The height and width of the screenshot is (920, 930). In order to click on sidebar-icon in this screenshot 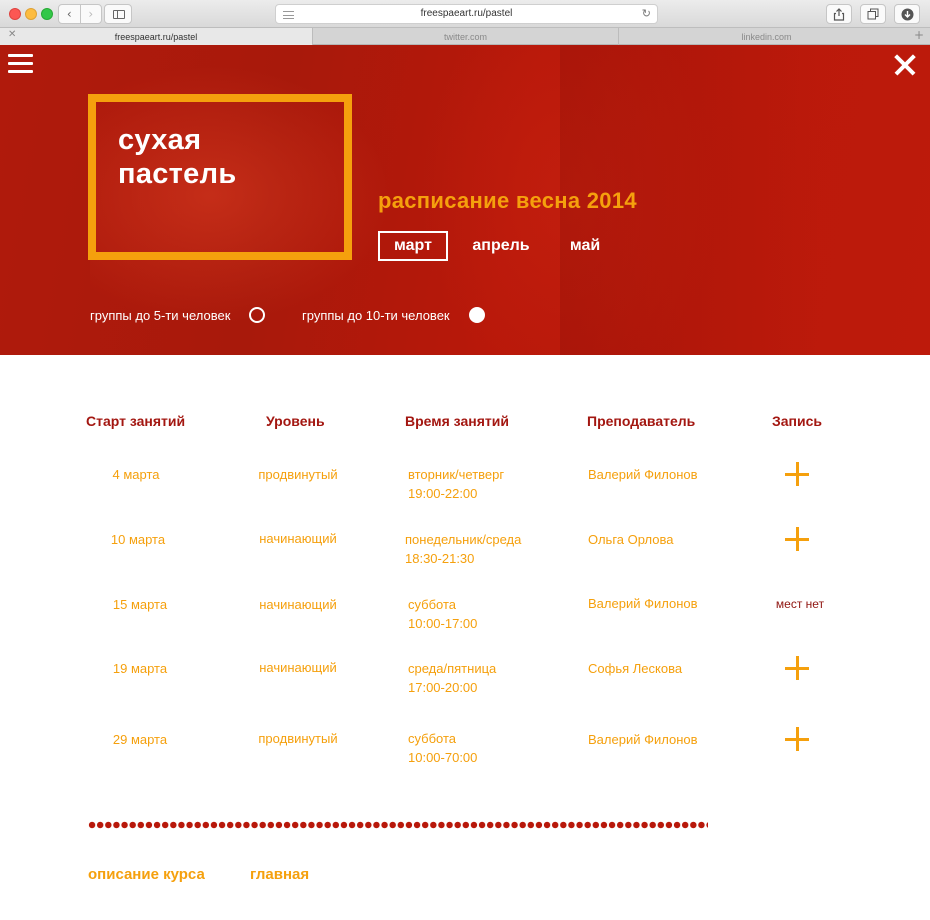, I will do `click(119, 14)`.